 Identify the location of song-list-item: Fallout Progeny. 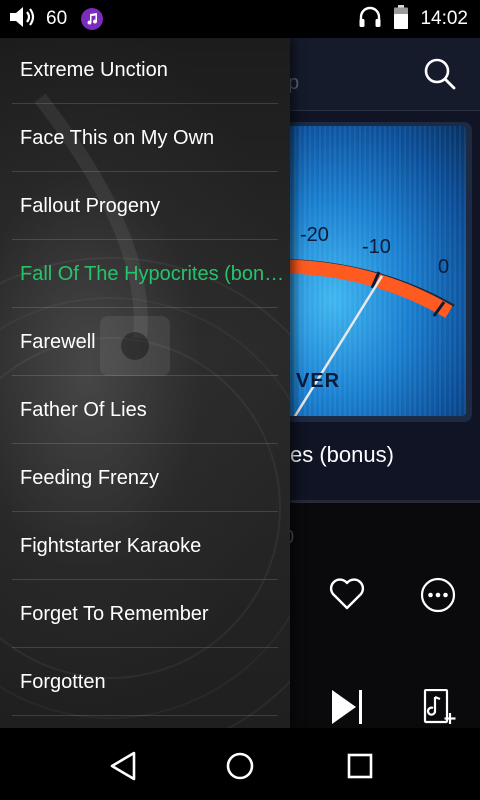
(145, 206).